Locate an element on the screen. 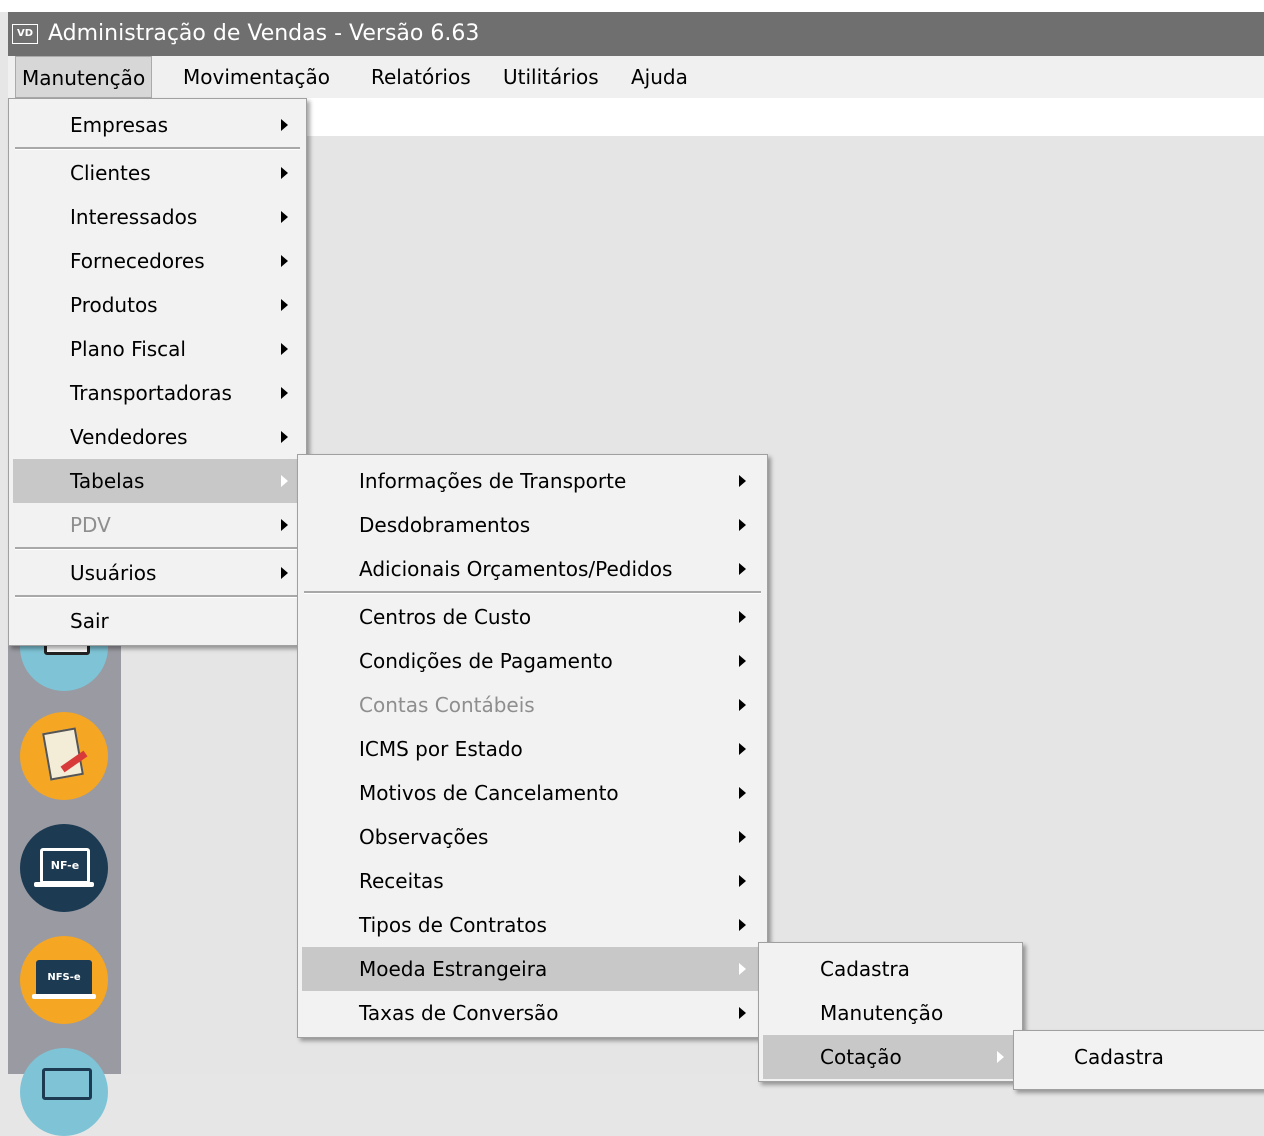 Image resolution: width=1264 pixels, height=1136 pixels. menu-item-label: Tabelas is located at coordinates (107, 481).